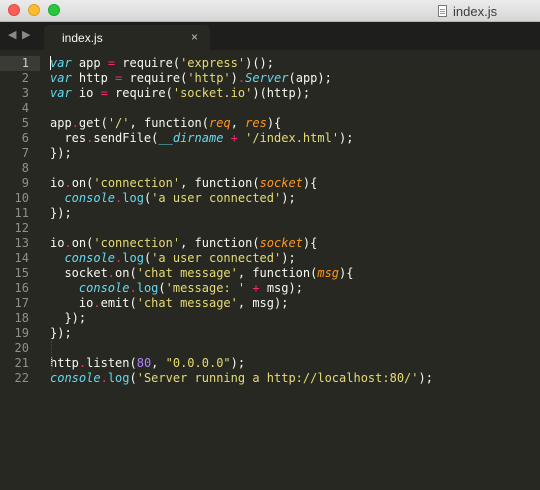  Describe the element at coordinates (137, 183) in the screenshot. I see `code-token-string-literal: 'connection'` at that location.